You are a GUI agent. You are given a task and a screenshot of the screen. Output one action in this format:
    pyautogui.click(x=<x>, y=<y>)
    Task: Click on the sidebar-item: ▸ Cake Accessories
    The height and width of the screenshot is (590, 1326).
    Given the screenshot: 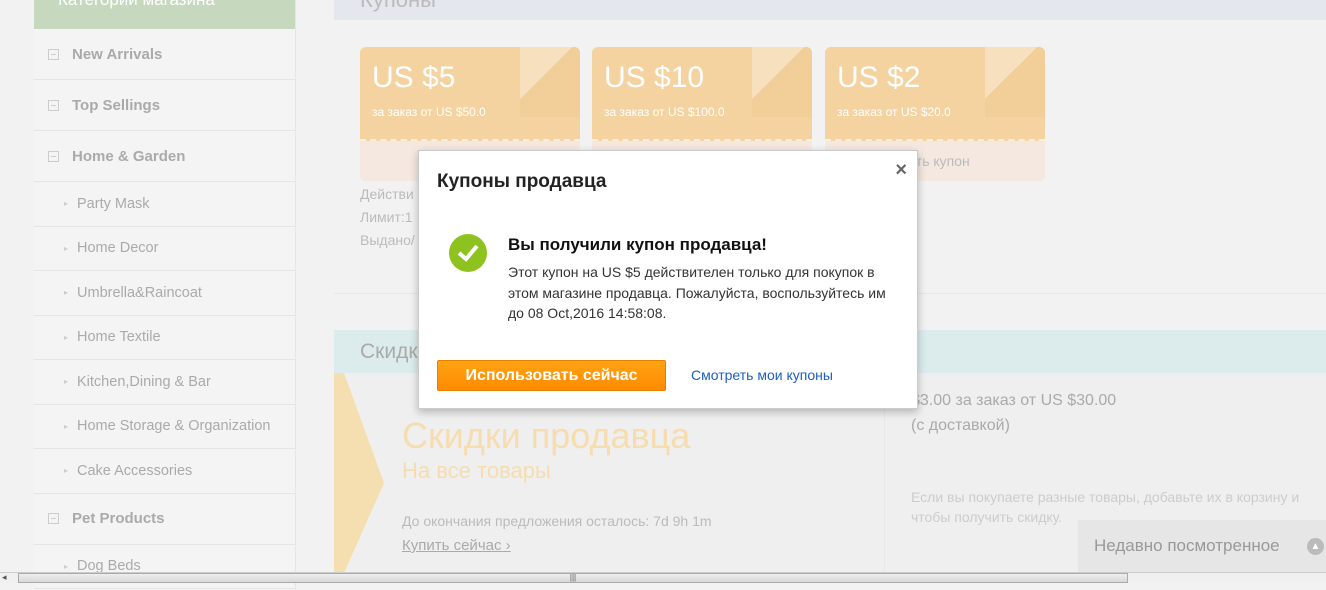 What is the action you would take?
    pyautogui.click(x=164, y=471)
    